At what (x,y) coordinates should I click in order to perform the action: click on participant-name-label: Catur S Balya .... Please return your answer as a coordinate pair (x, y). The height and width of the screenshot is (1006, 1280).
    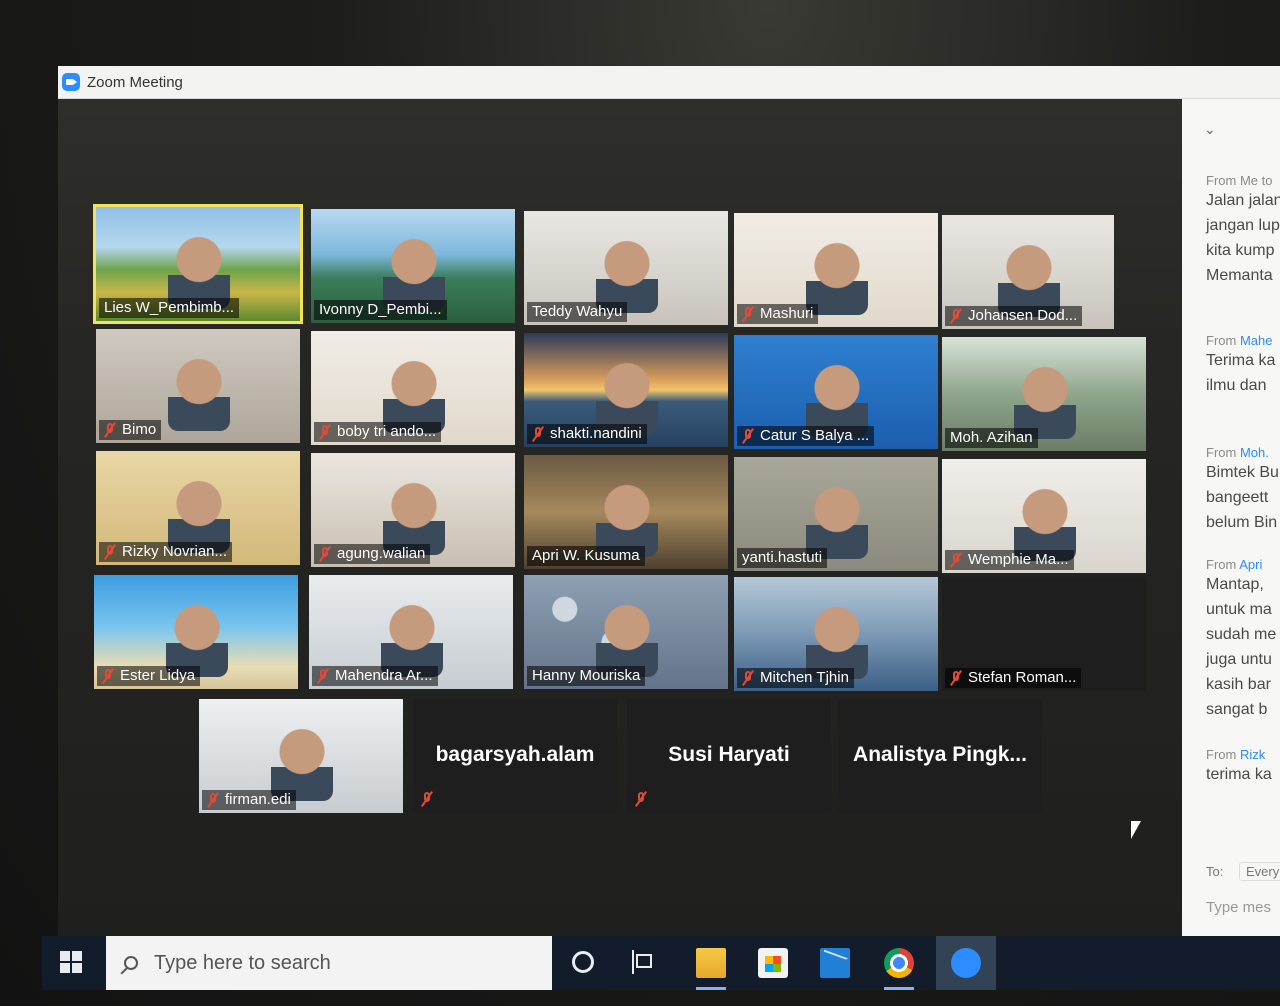
    Looking at the image, I should click on (806, 436).